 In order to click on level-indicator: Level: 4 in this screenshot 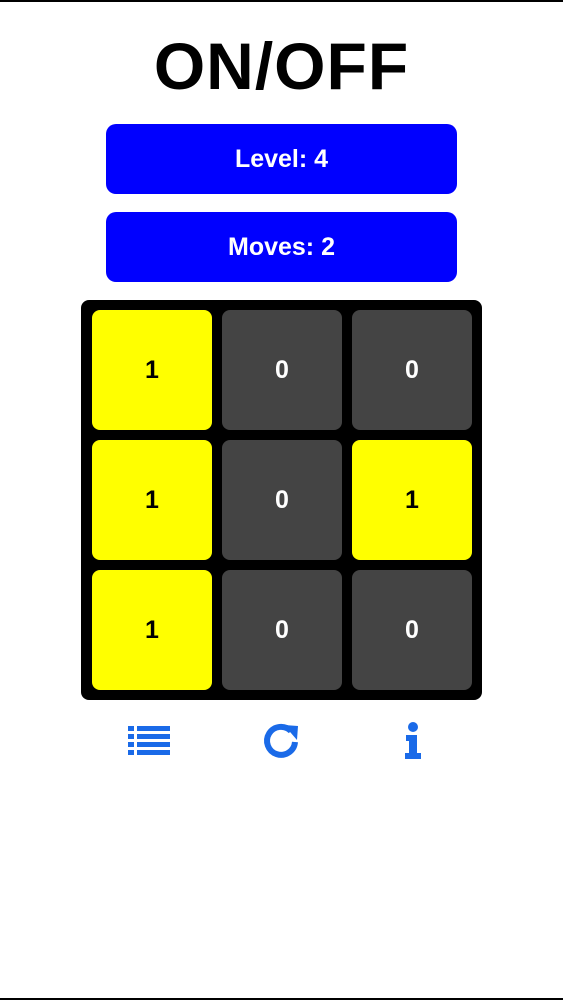, I will do `click(281, 159)`.